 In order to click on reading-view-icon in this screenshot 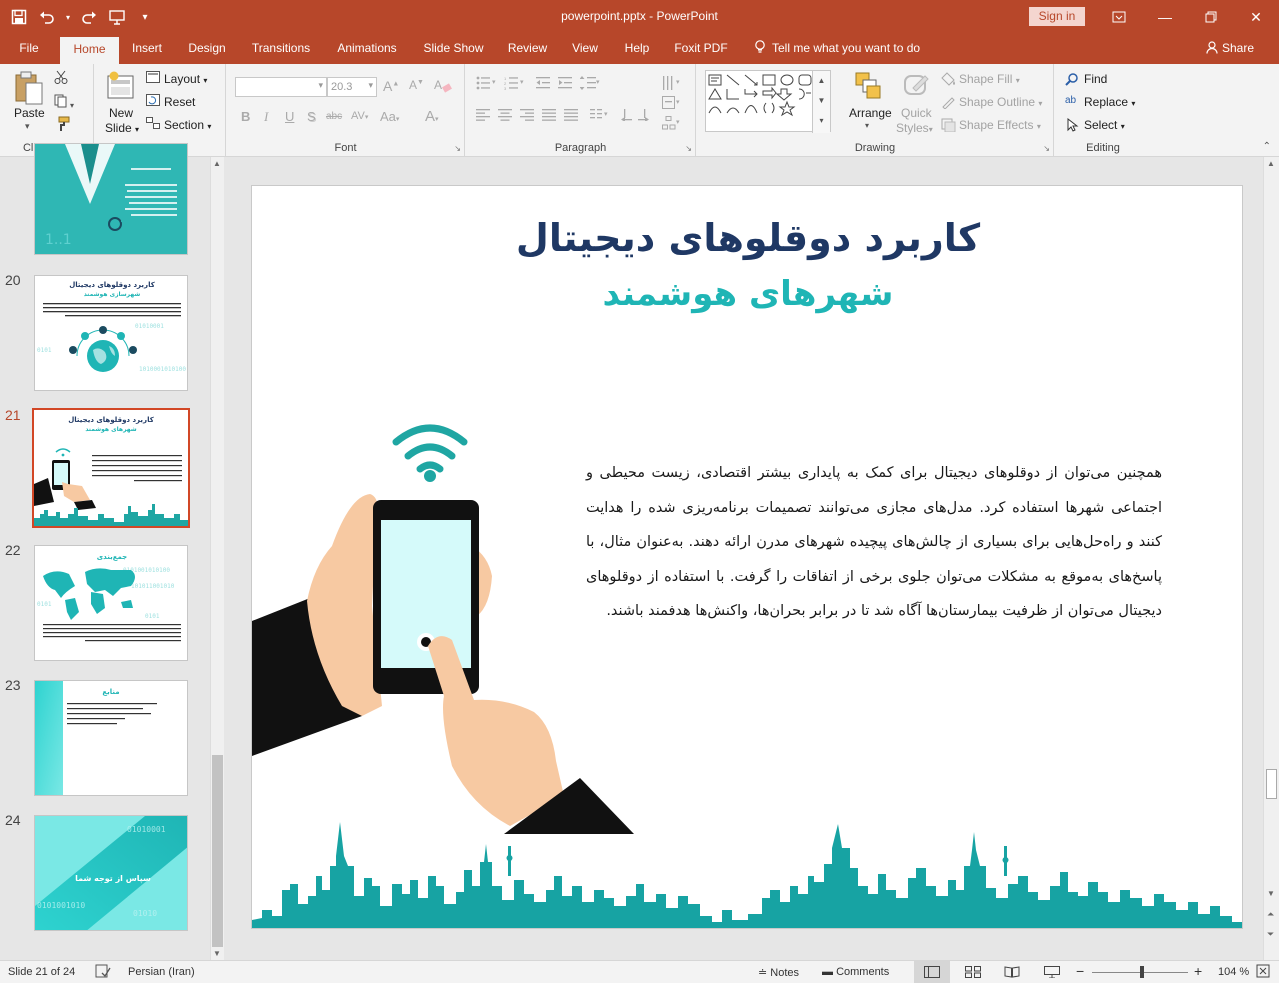, I will do `click(1012, 973)`.